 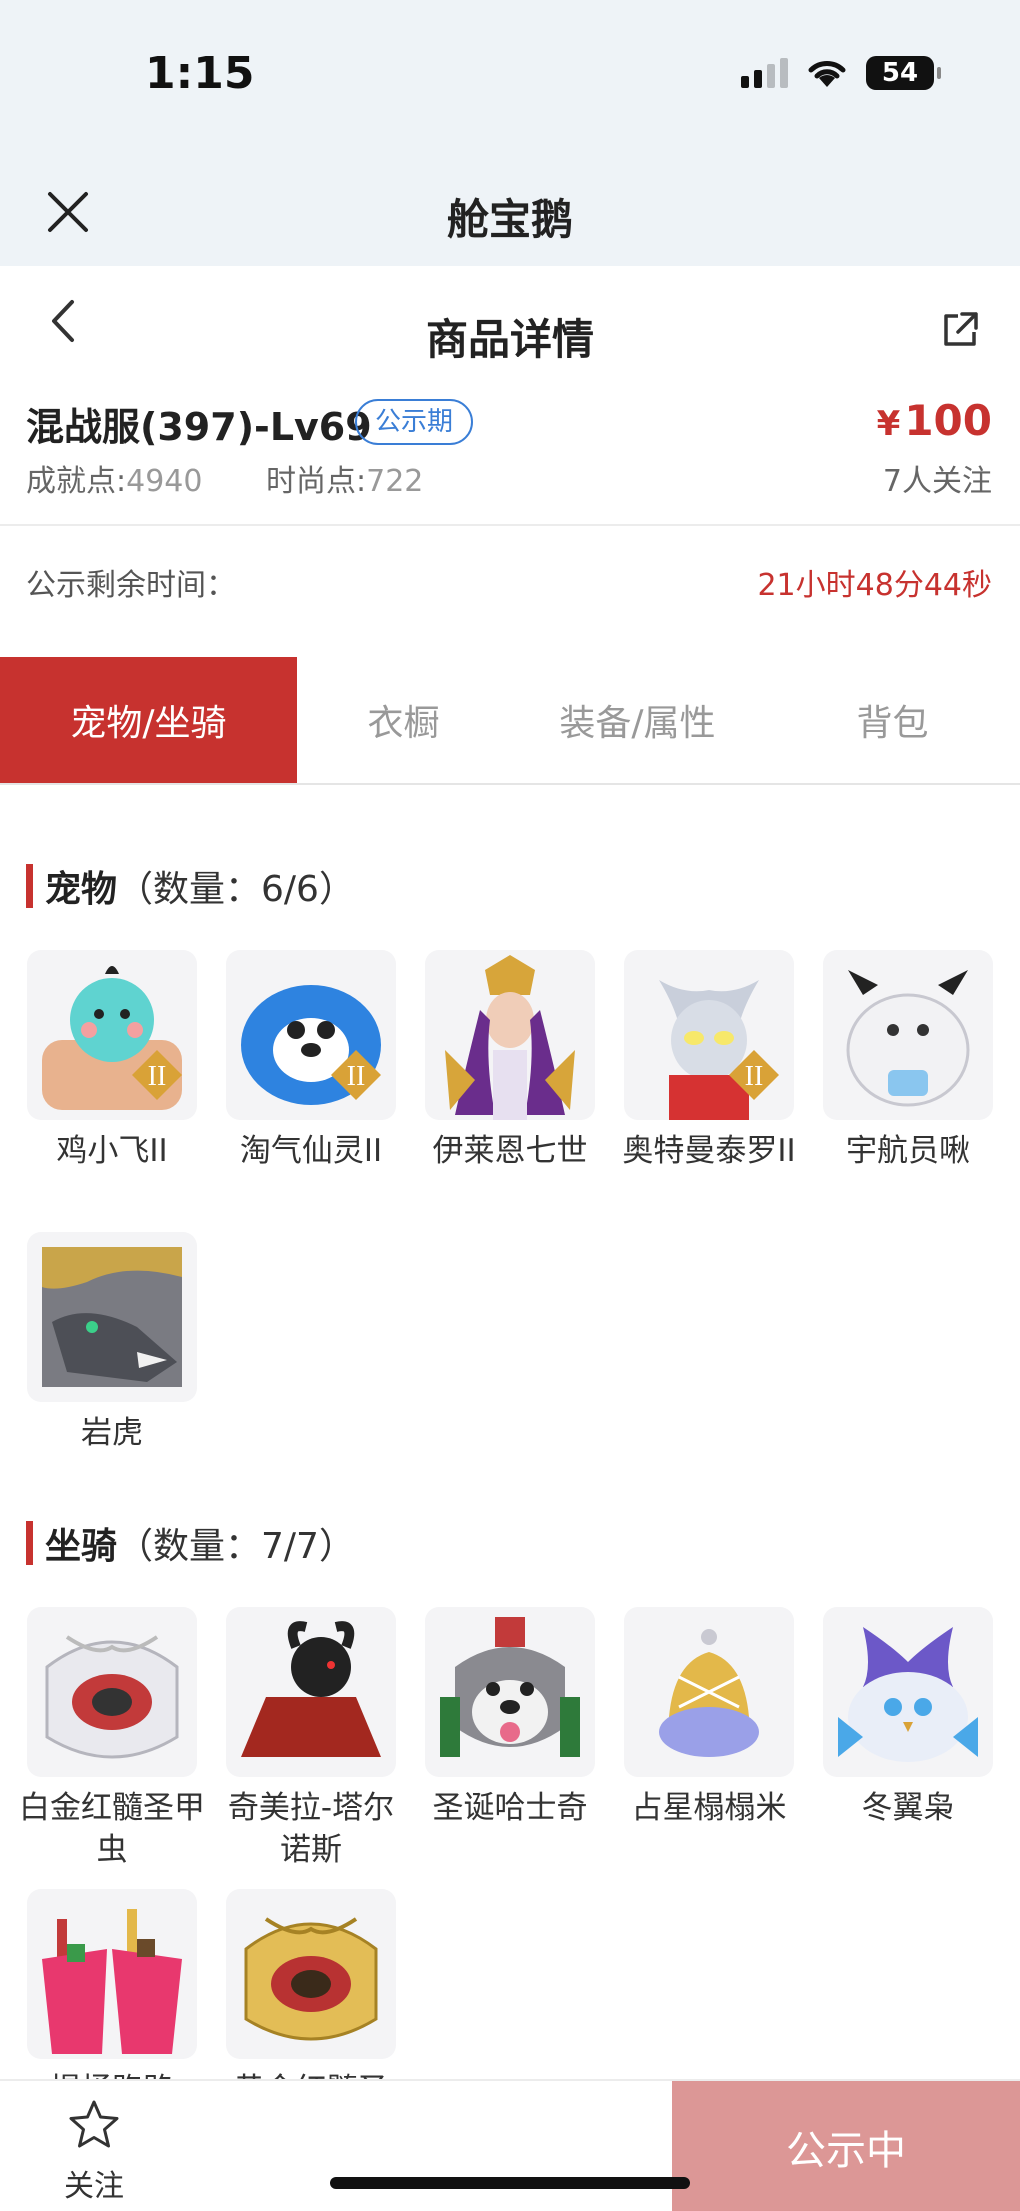 I want to click on status-icons: 54, so click(x=841, y=73).